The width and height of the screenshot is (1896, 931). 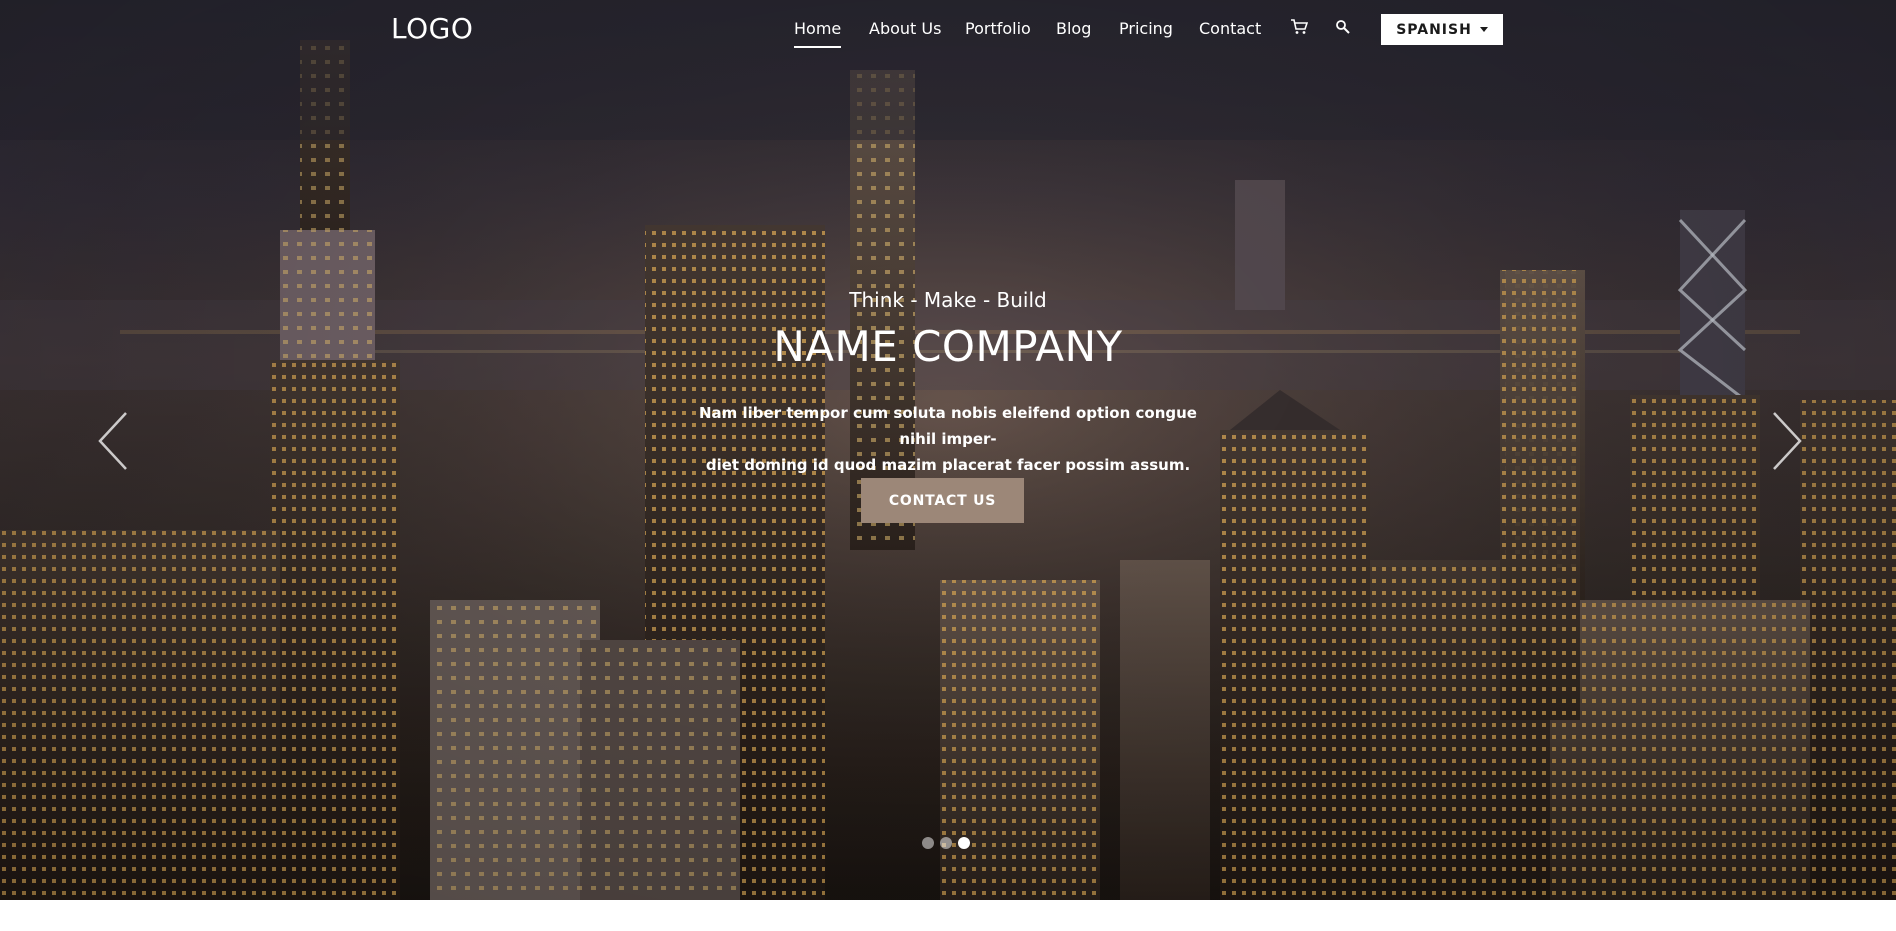 What do you see at coordinates (1434, 29) in the screenshot?
I see `language-label: SPANISH` at bounding box center [1434, 29].